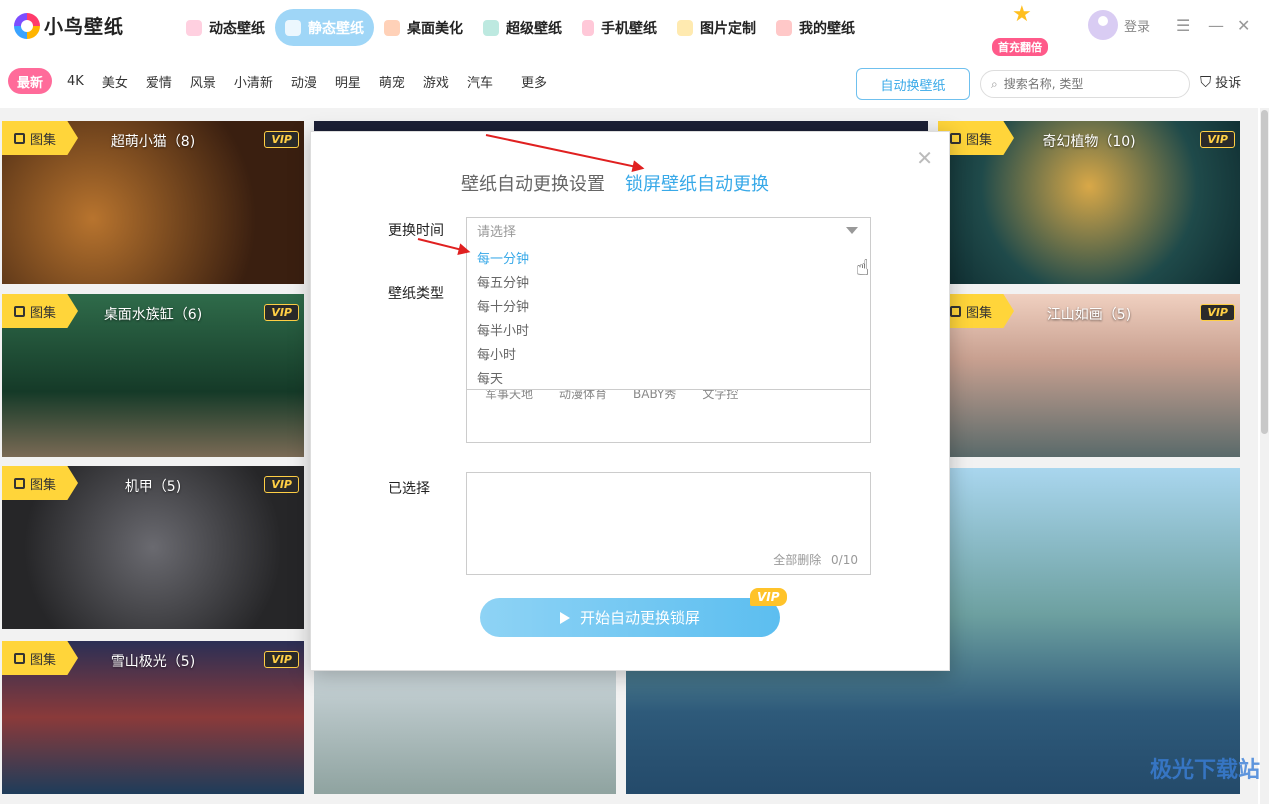 The height and width of the screenshot is (804, 1271). What do you see at coordinates (844, 560) in the screenshot?
I see `selected-count: 0/10` at bounding box center [844, 560].